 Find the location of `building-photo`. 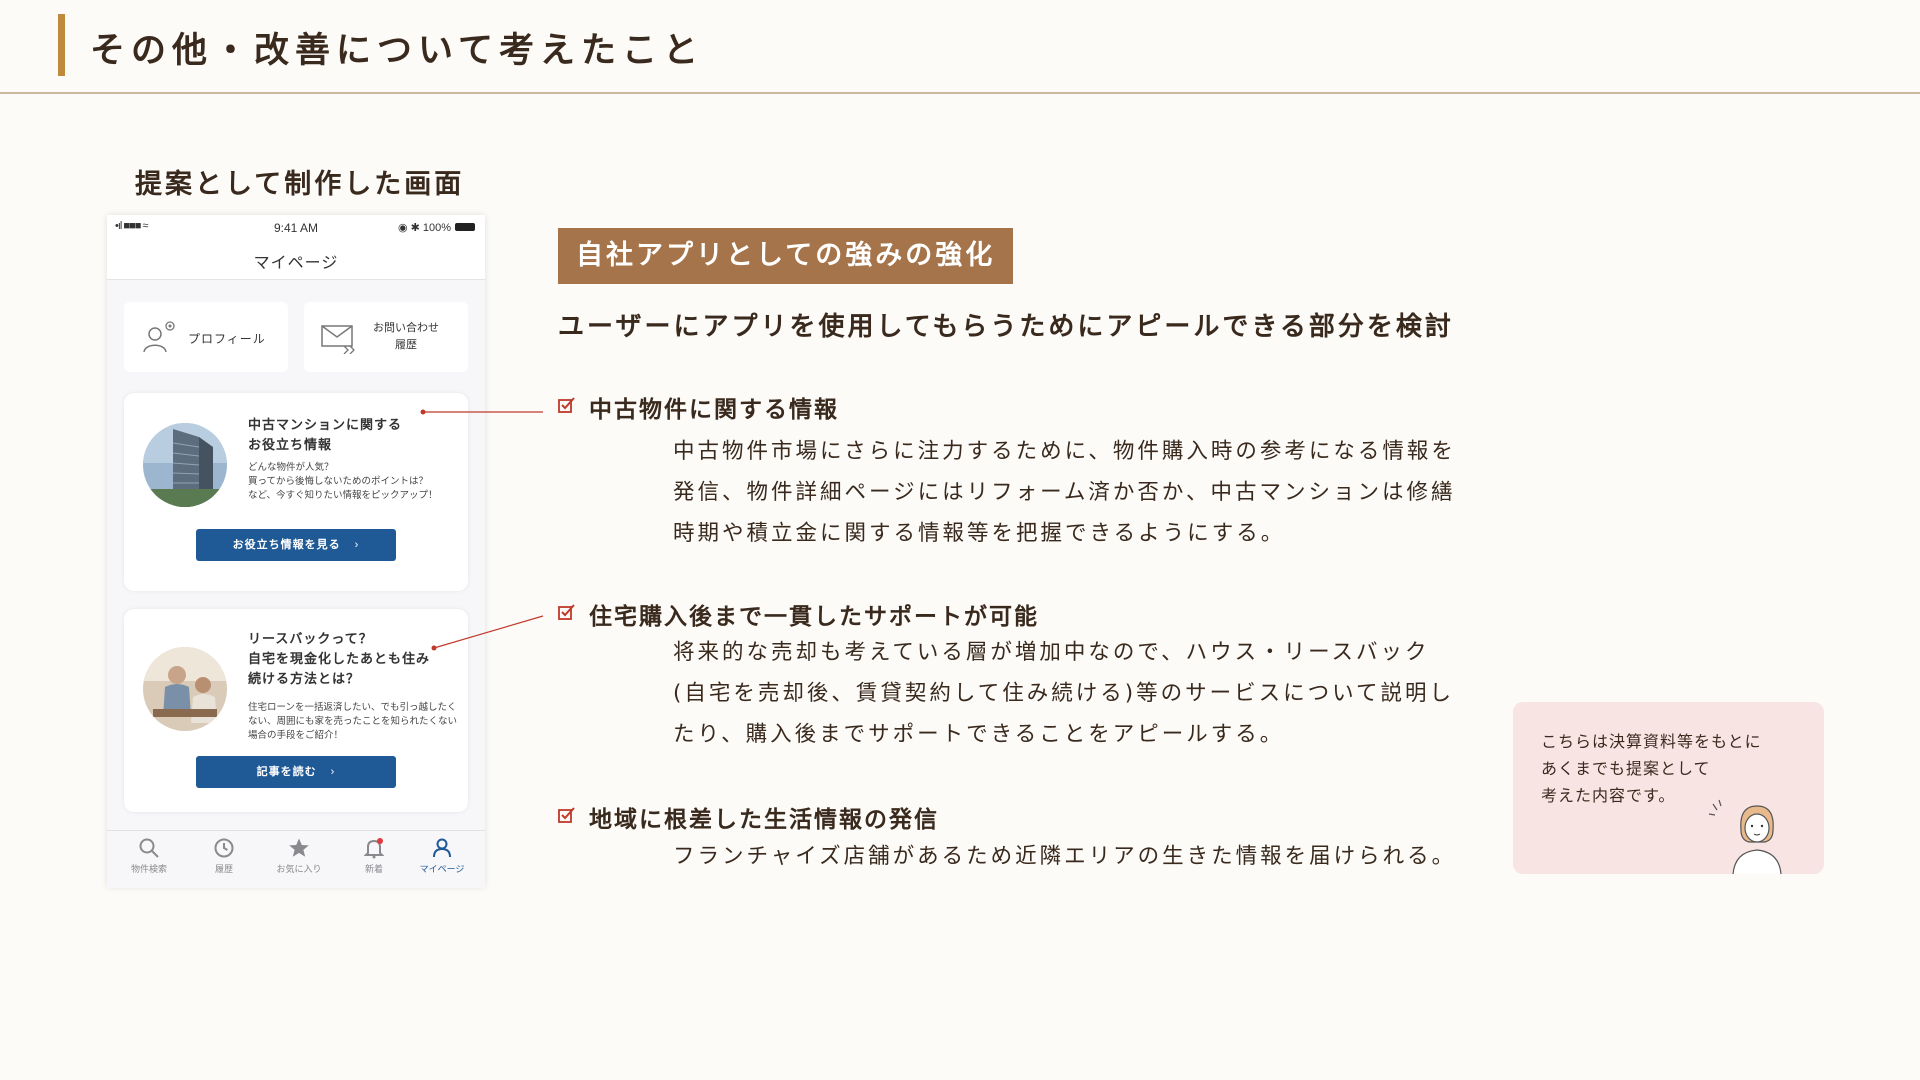

building-photo is located at coordinates (185, 465).